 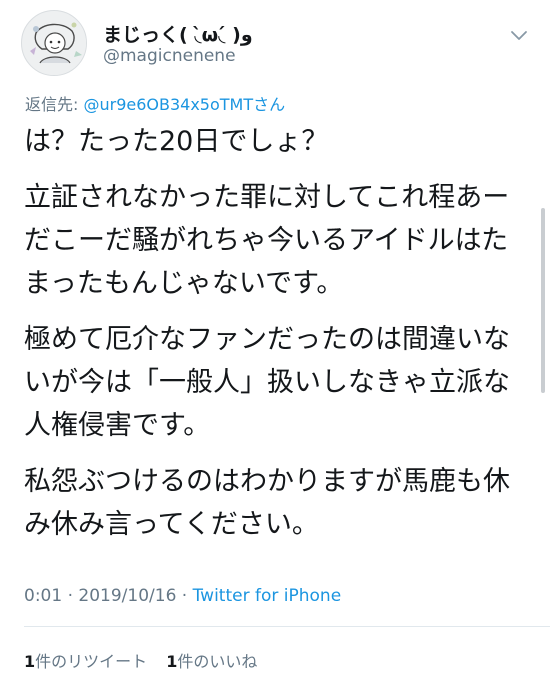 What do you see at coordinates (54, 104) in the screenshot?
I see `reply-prefix: 返信先:` at bounding box center [54, 104].